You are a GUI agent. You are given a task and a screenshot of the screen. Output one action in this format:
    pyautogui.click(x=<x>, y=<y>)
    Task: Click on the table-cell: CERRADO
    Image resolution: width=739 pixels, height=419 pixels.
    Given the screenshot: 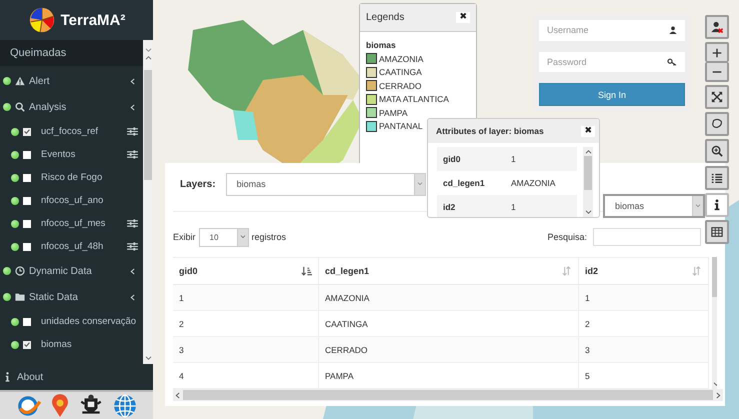 What is the action you would take?
    pyautogui.click(x=449, y=349)
    